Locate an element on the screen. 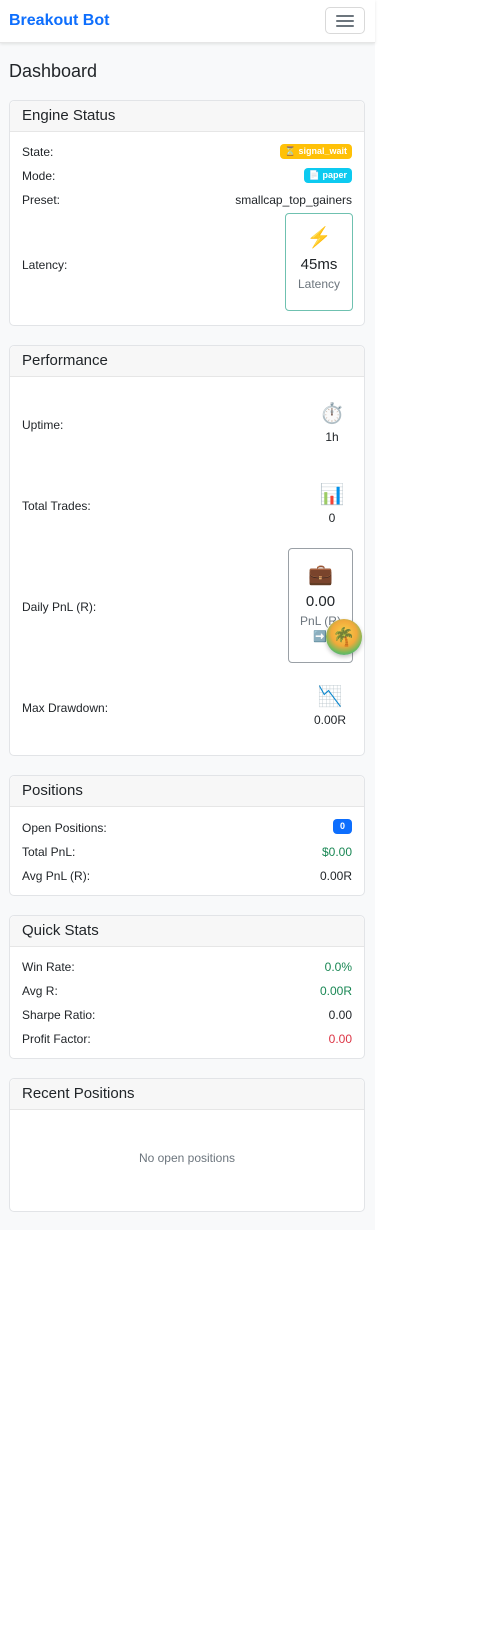 Image resolution: width=500 pixels, height=1641 pixels. sharpe-ratio-value: 0.00 is located at coordinates (340, 1015).